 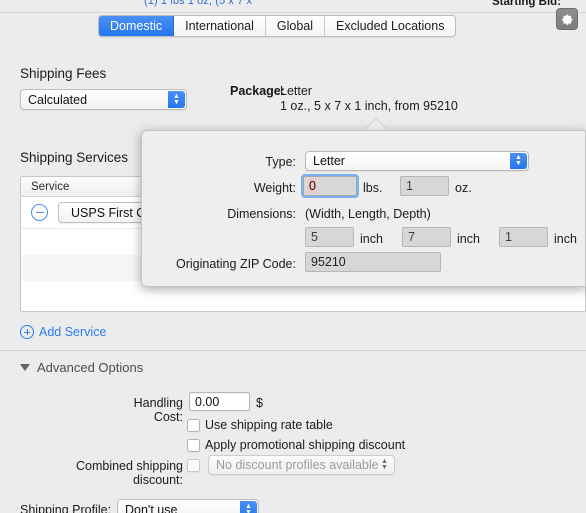 What do you see at coordinates (305, 445) in the screenshot?
I see `apply-promotional-discount-label: Apply promotional shipping discount` at bounding box center [305, 445].